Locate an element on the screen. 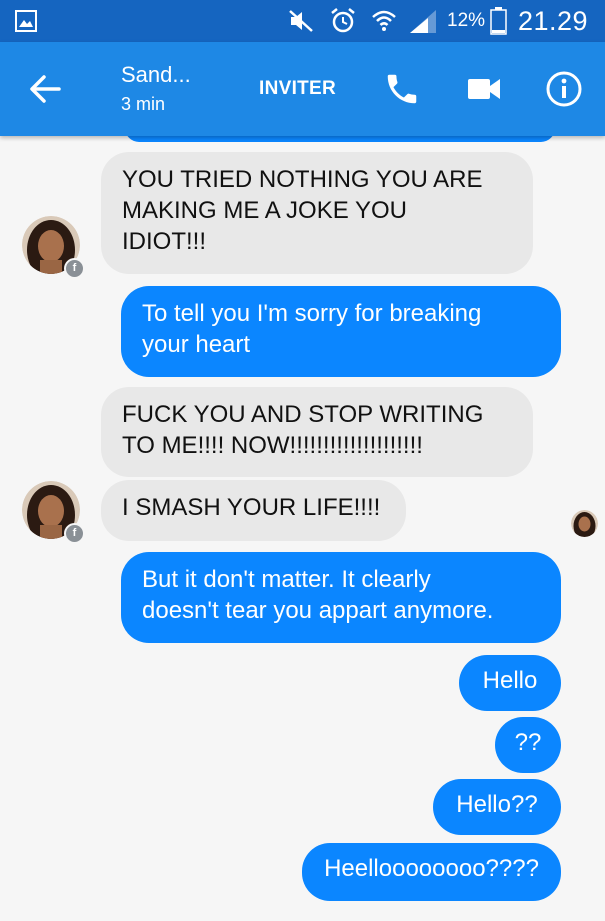 Image resolution: width=605 pixels, height=921 pixels. message-text-line: But it don't matter. It clearly is located at coordinates (286, 579).